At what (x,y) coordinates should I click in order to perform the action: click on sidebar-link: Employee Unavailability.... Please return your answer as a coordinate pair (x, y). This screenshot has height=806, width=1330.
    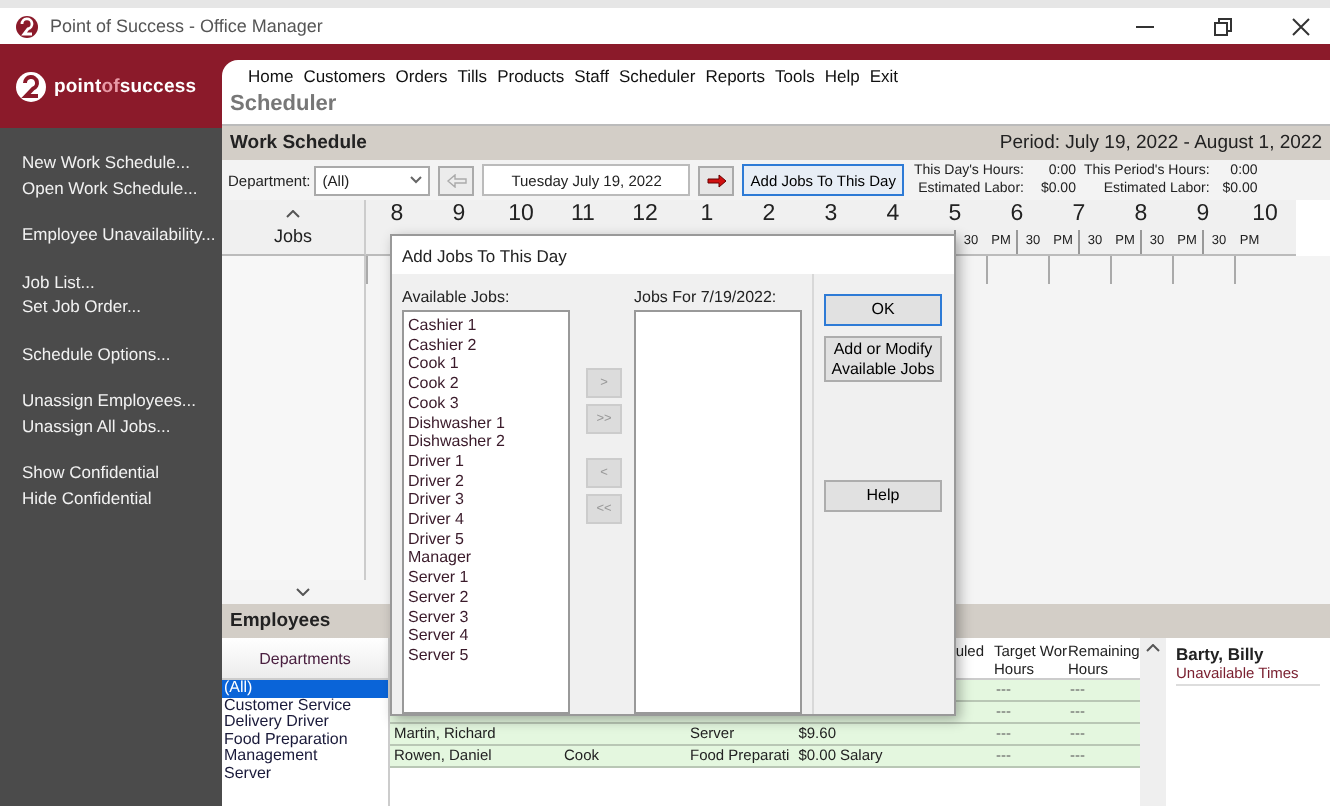
    Looking at the image, I should click on (122, 234).